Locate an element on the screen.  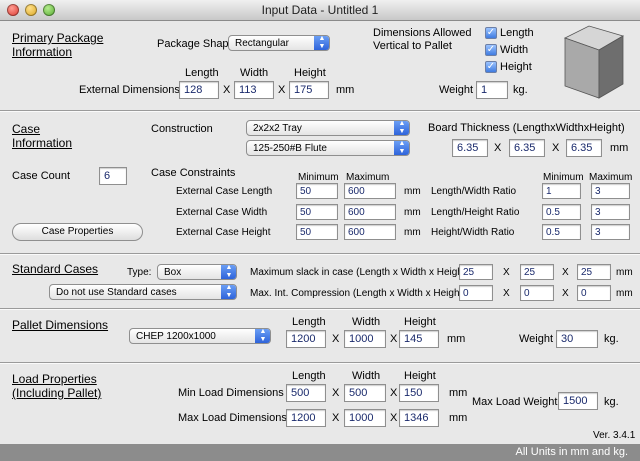
case-properties-button: Case Properties is located at coordinates (77, 232).